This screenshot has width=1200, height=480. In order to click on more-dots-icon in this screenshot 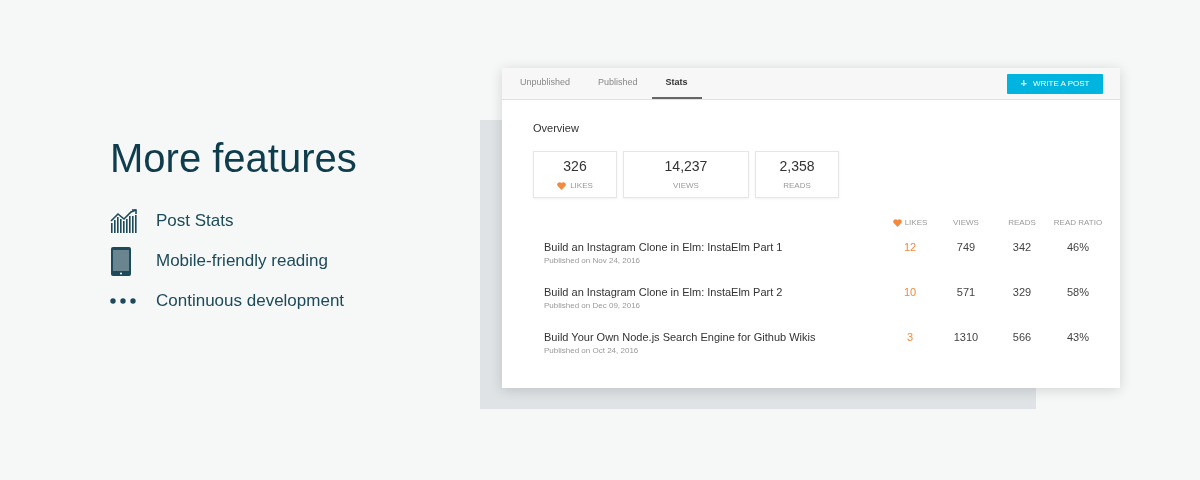, I will do `click(123, 301)`.